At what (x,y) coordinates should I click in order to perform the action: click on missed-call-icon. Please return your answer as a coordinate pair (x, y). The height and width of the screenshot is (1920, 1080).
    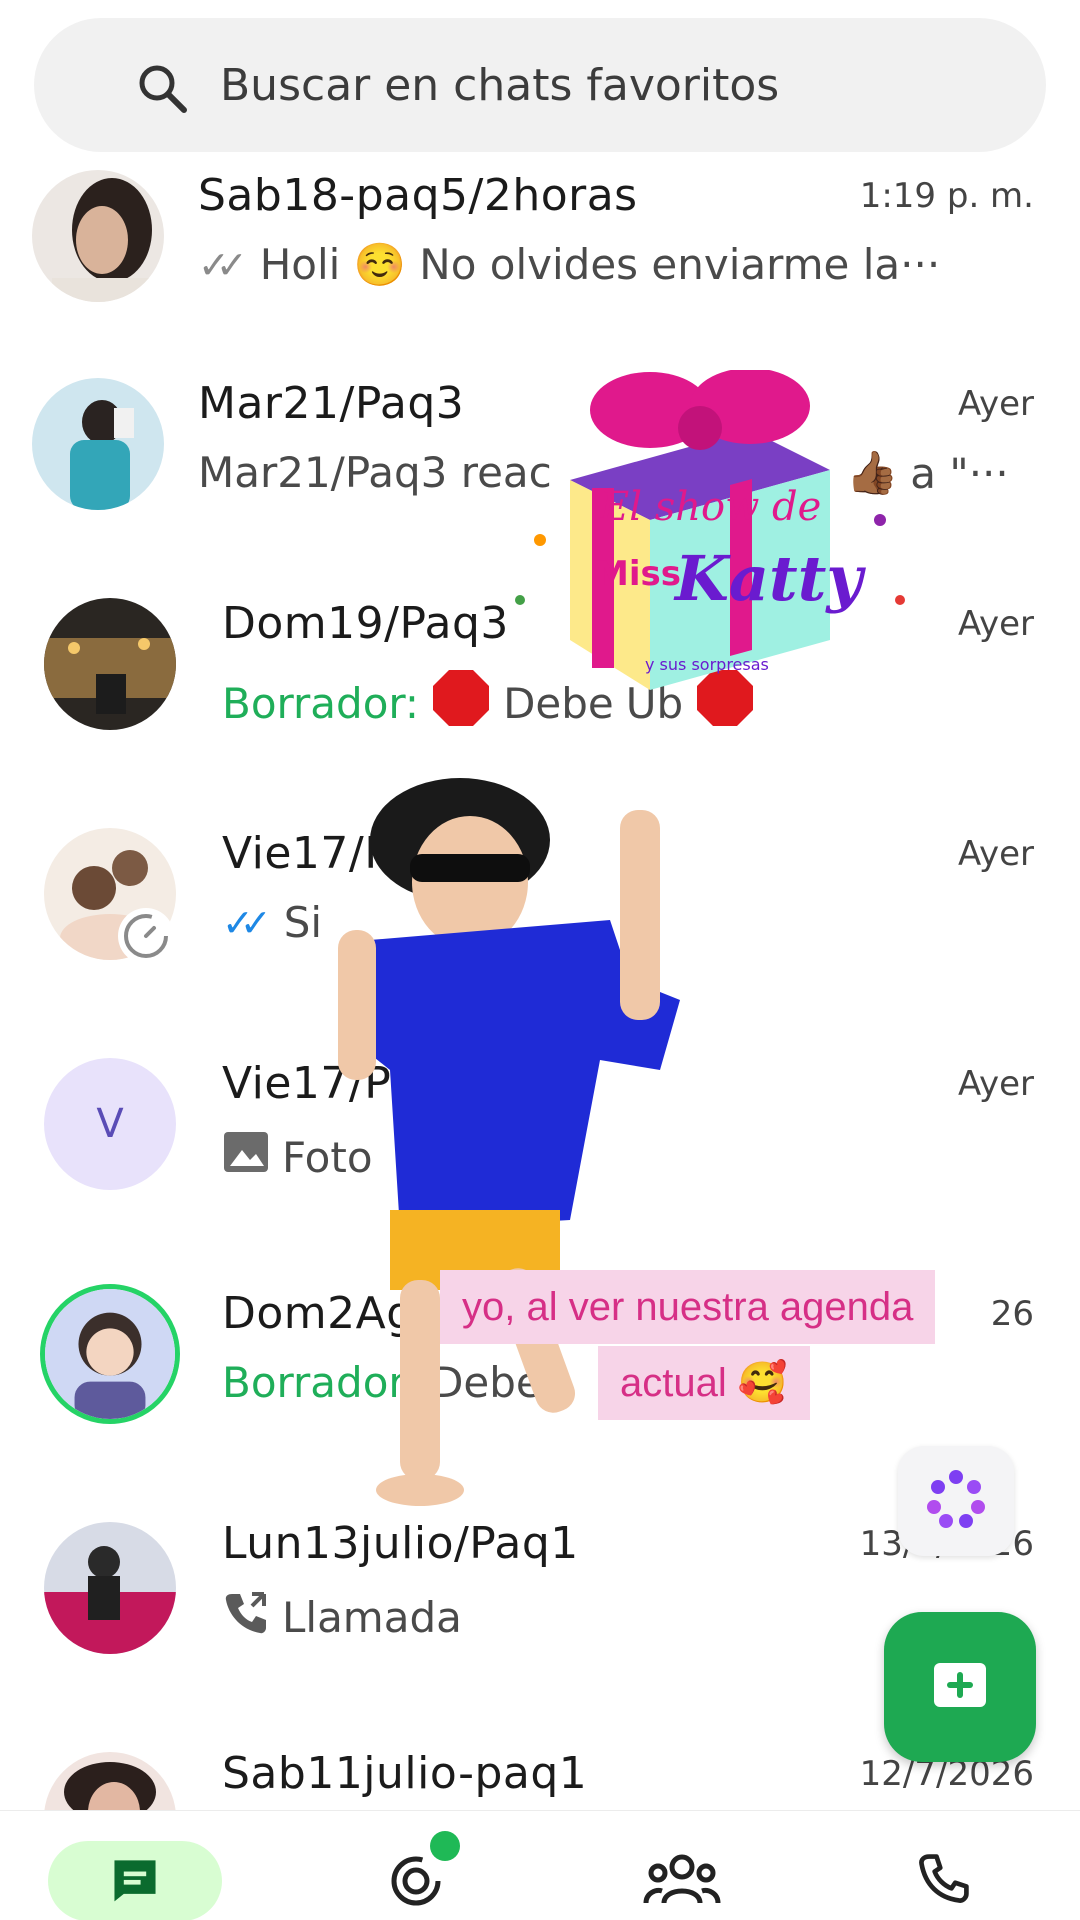
    Looking at the image, I should click on (246, 1617).